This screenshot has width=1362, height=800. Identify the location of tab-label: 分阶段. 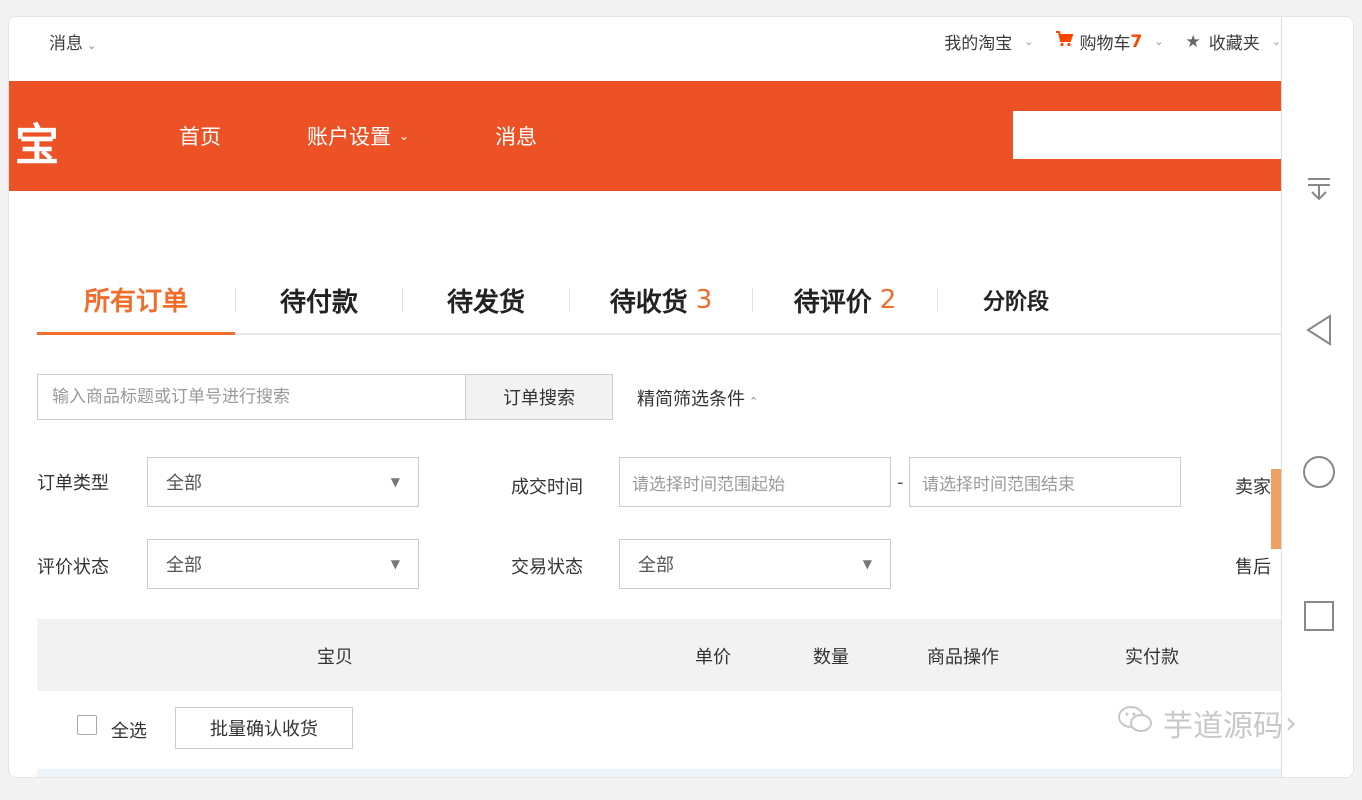
(1015, 302).